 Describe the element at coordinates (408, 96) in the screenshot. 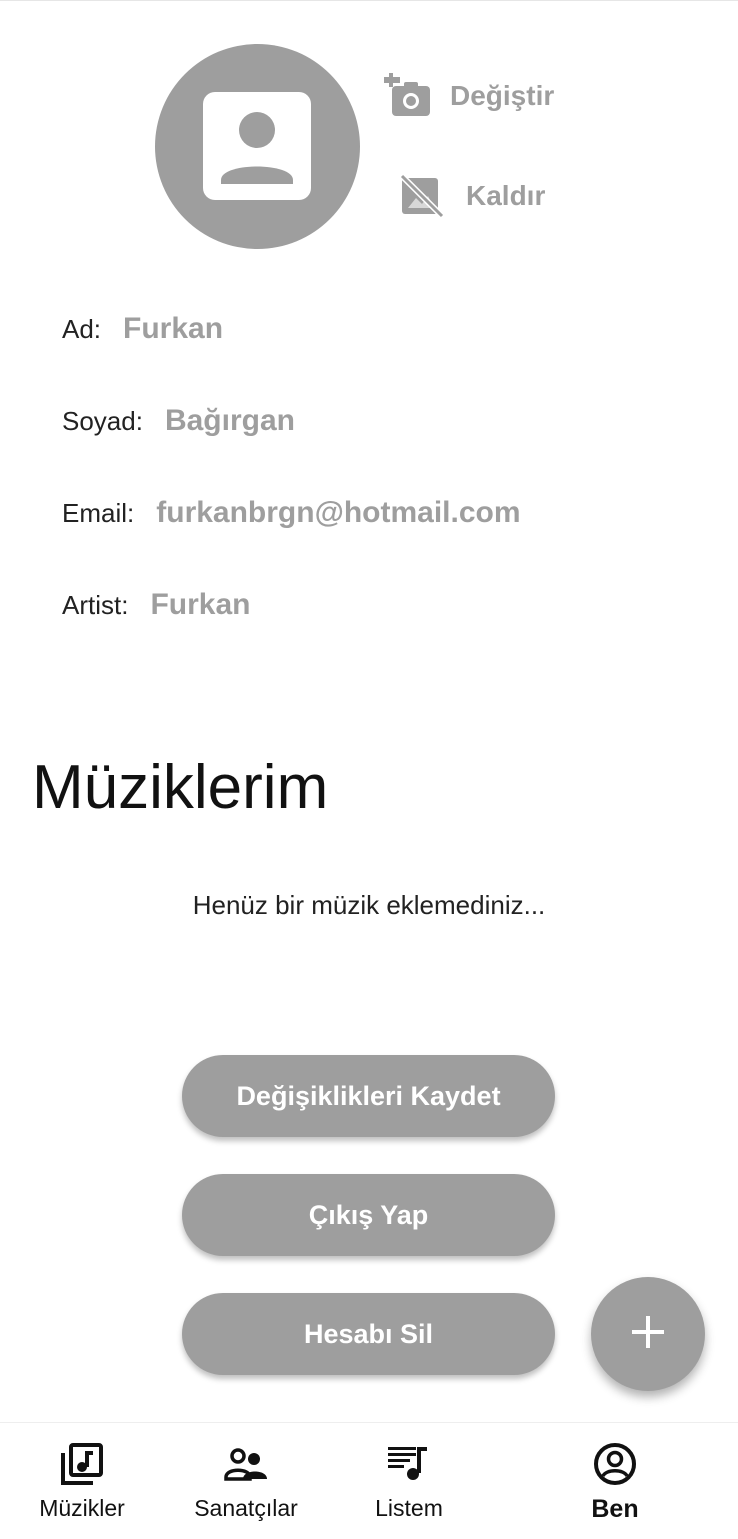

I see `add-photo-icon` at that location.